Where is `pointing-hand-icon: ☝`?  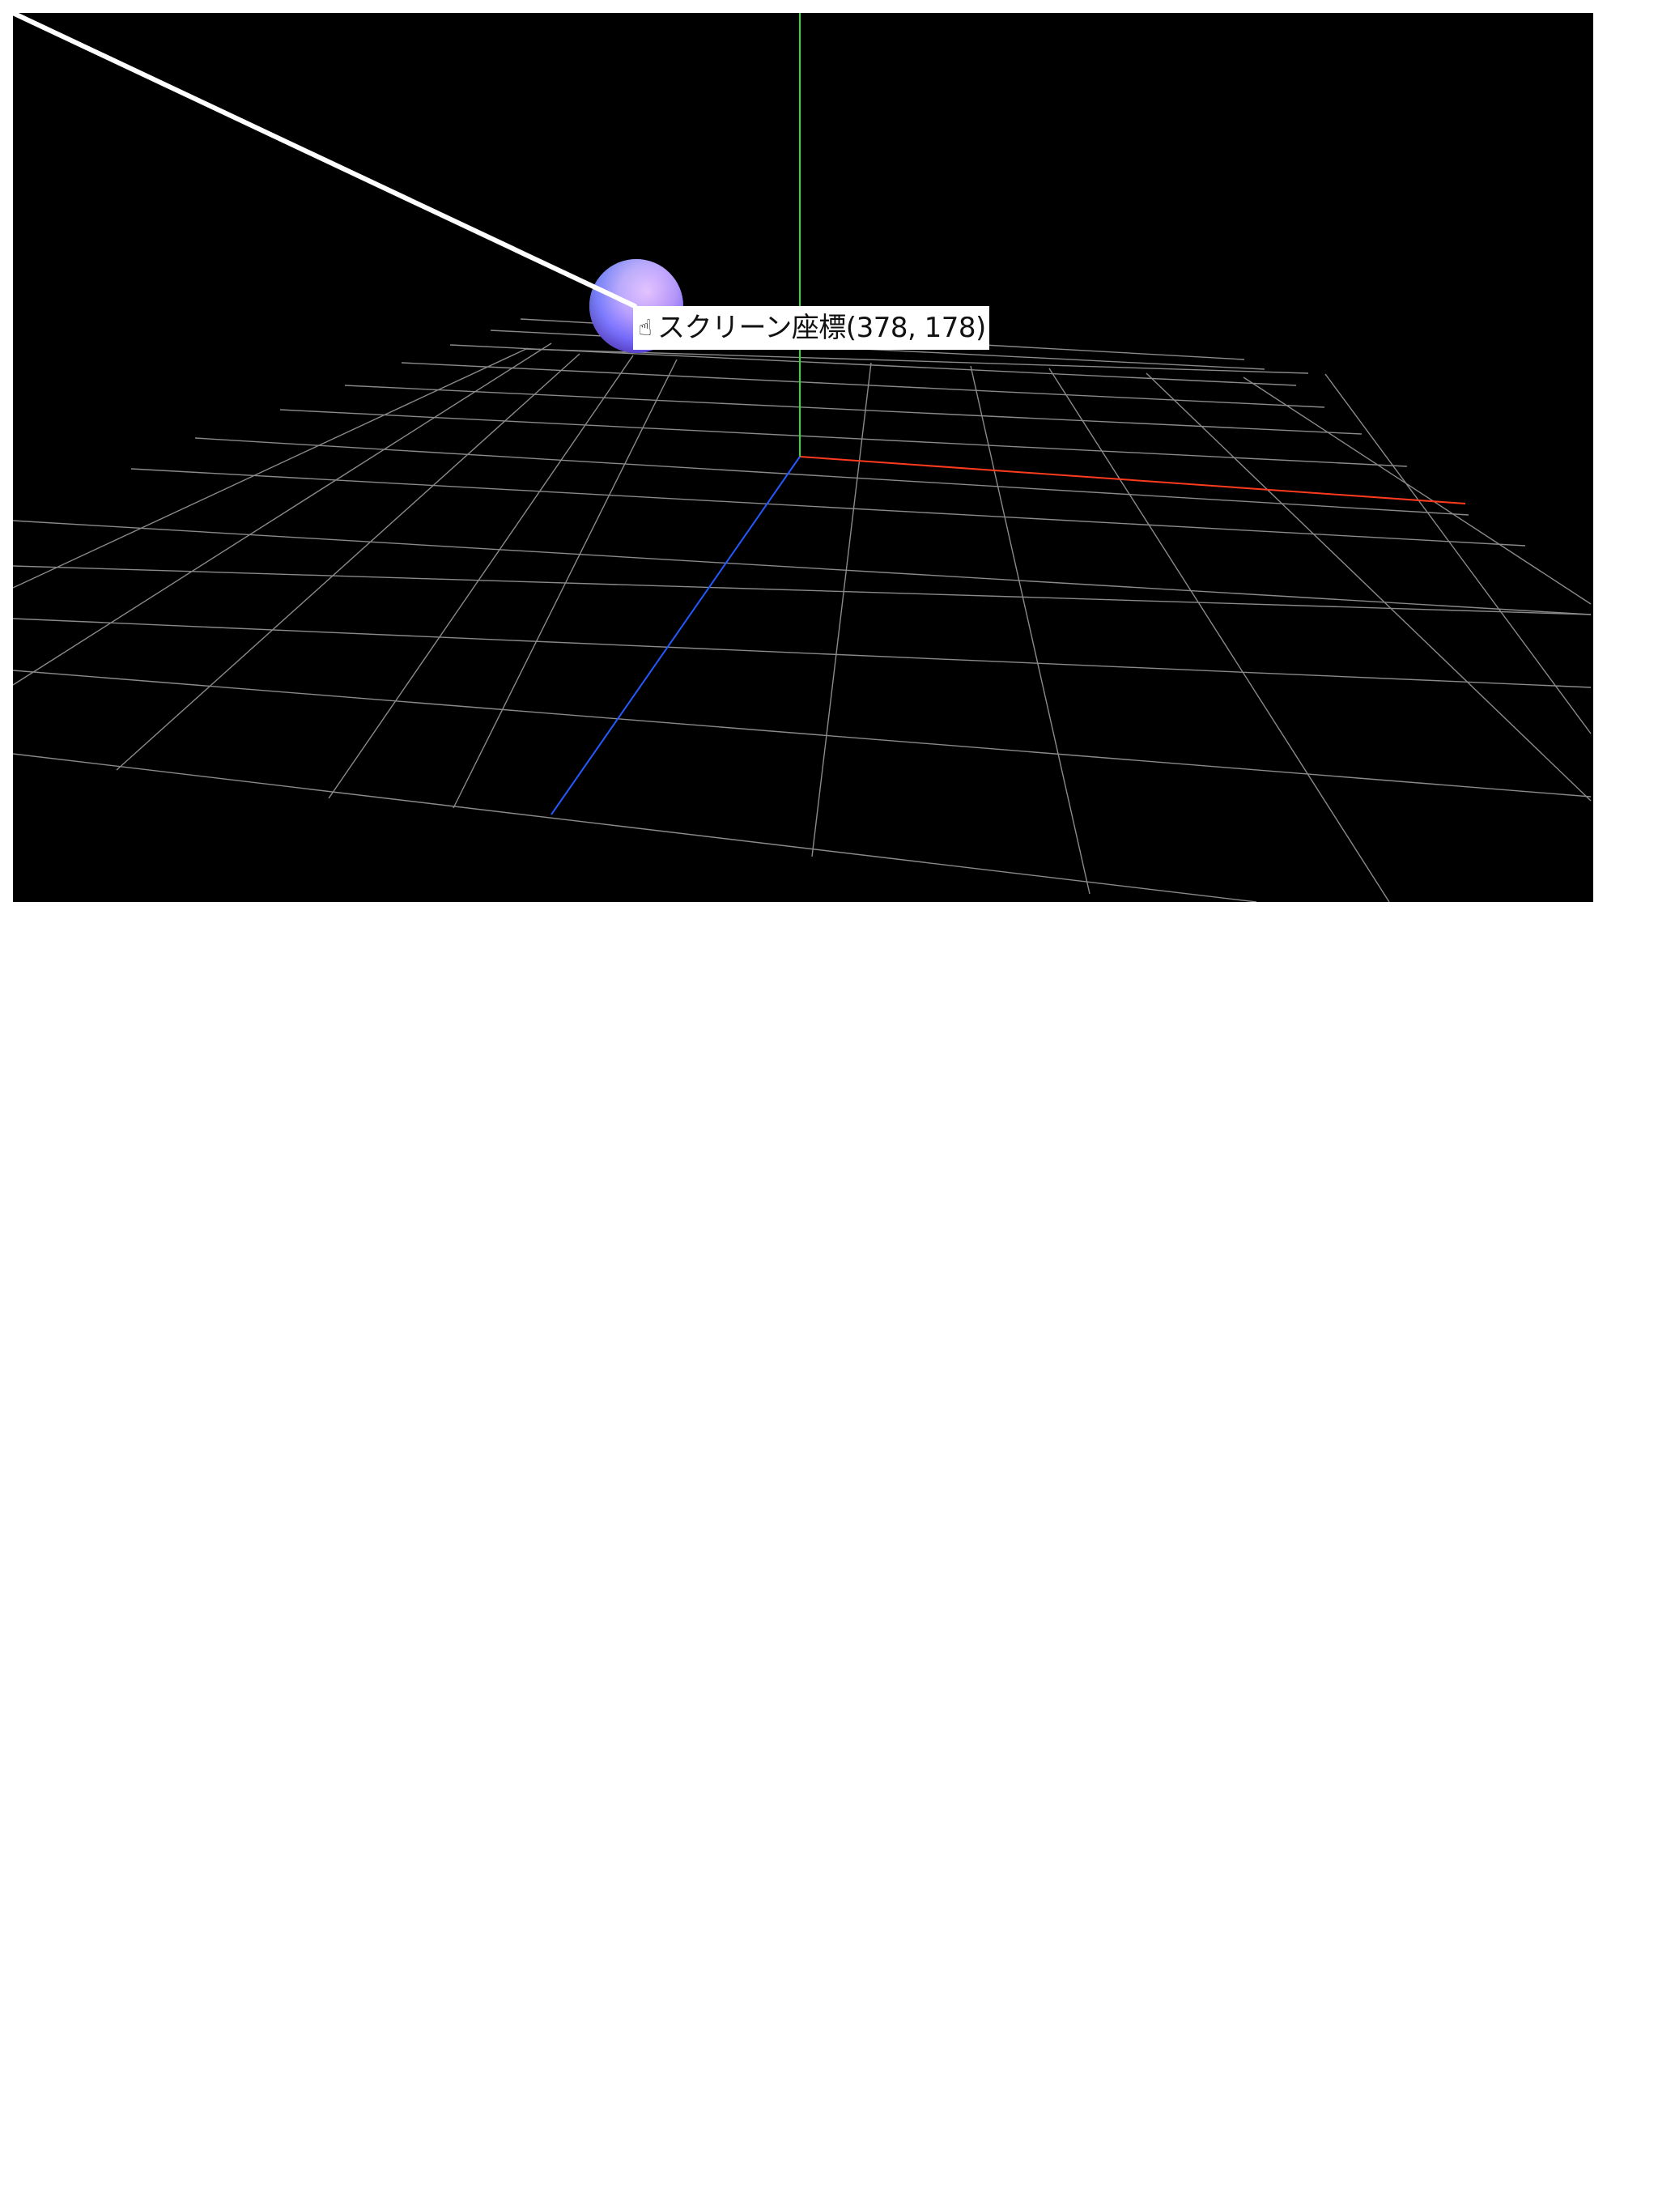 pointing-hand-icon: ☝ is located at coordinates (645, 328).